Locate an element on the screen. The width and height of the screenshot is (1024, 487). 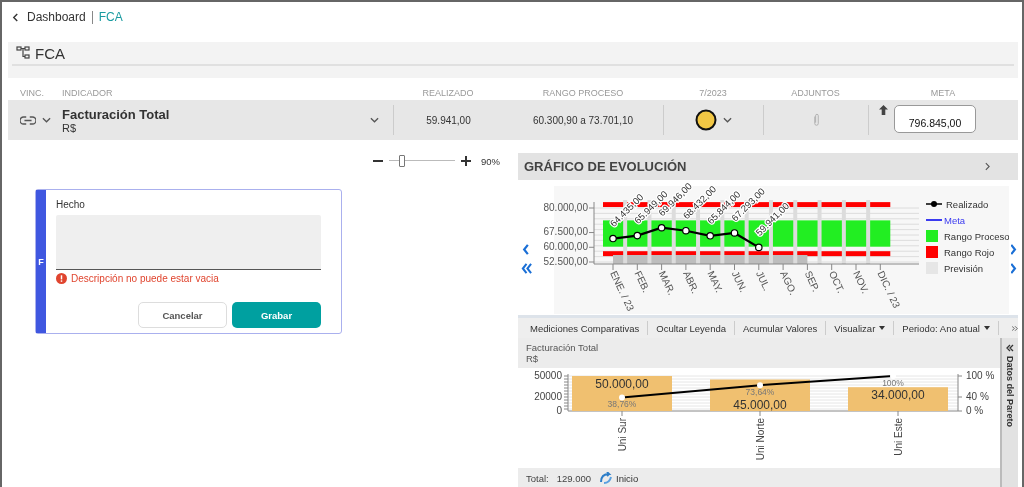
panel-title: GRÁFICO DE EVOLUCIÓN is located at coordinates (605, 166).